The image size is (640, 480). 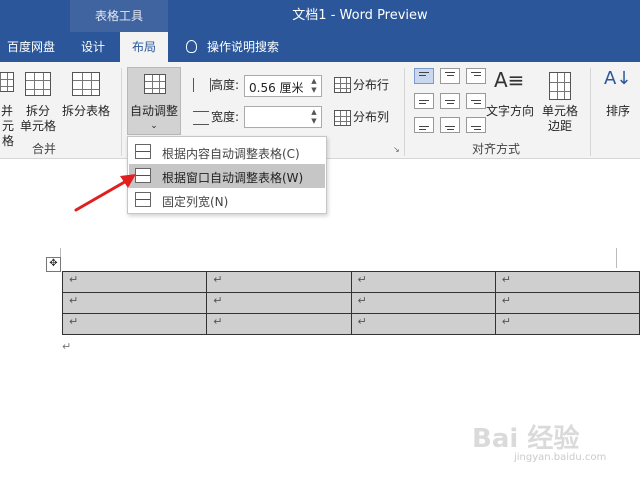 I want to click on height-icon, so click(x=202, y=85).